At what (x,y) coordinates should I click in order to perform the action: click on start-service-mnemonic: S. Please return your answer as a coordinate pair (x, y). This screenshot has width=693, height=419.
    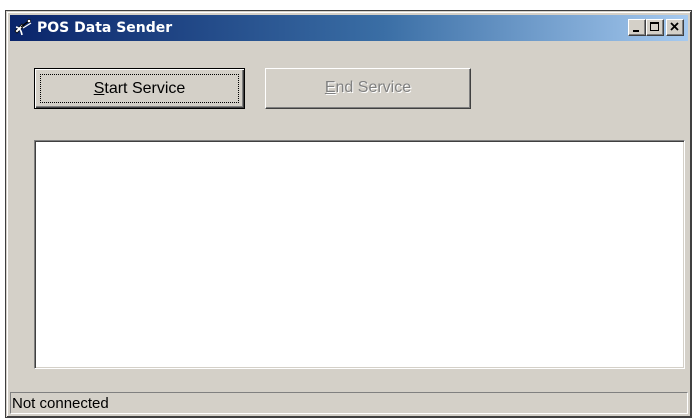
    Looking at the image, I should click on (99, 88).